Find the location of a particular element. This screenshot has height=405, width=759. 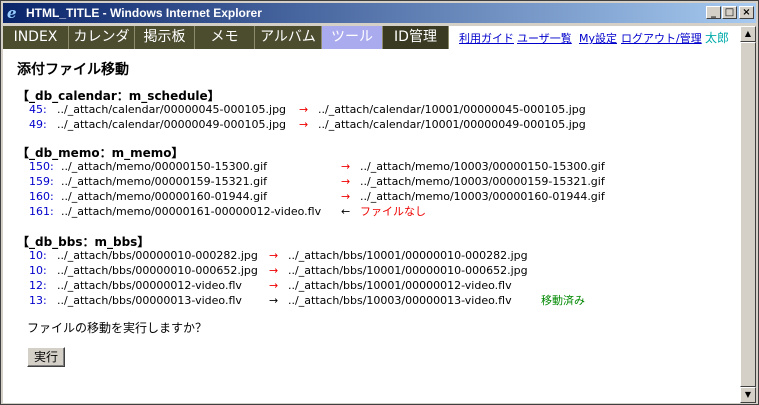

scroll-thumb is located at coordinates (748, 214).